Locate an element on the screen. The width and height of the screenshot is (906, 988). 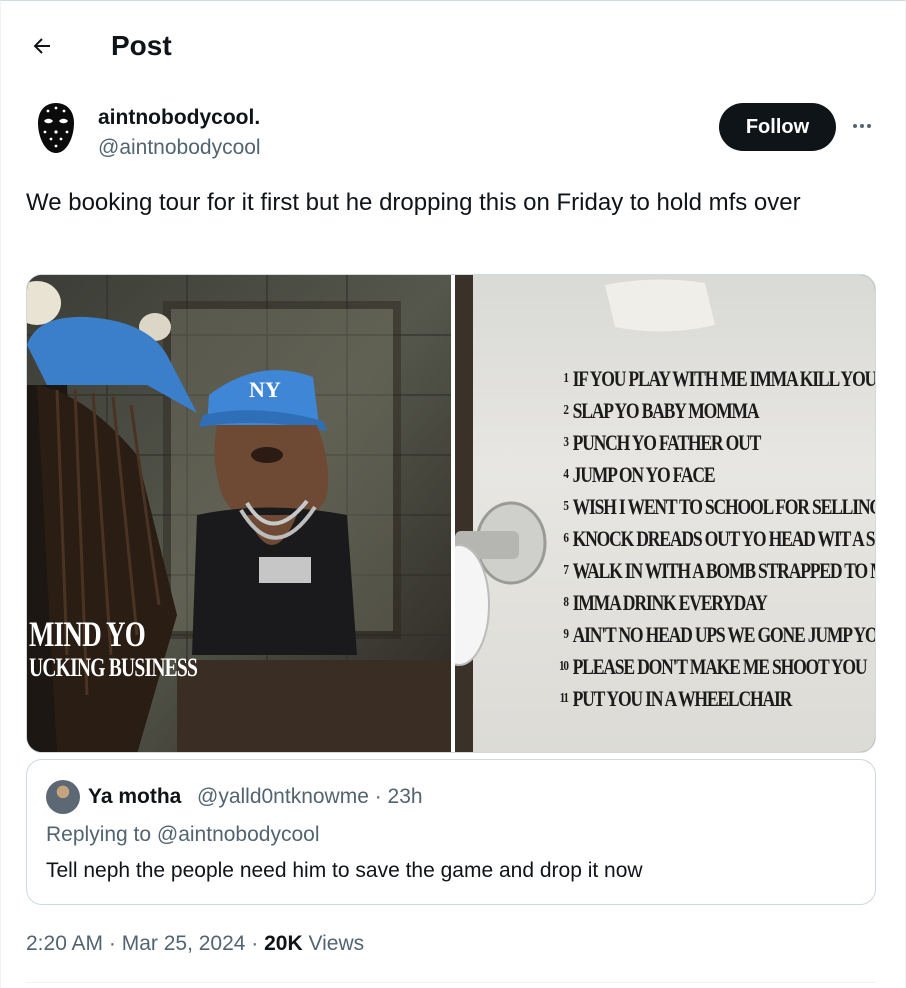
track-row: 2 SLAP YO BABY MOMMA is located at coordinates (715, 411).